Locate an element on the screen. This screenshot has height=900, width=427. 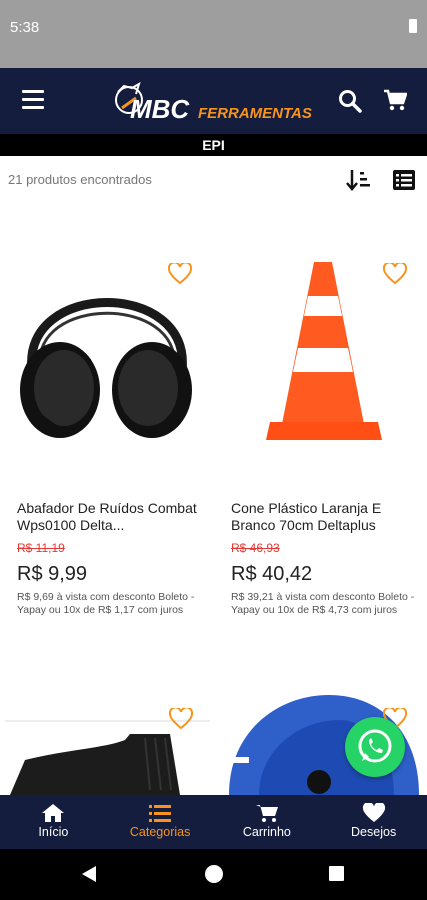
product-count: 21 produtos encontrados is located at coordinates (80, 179).